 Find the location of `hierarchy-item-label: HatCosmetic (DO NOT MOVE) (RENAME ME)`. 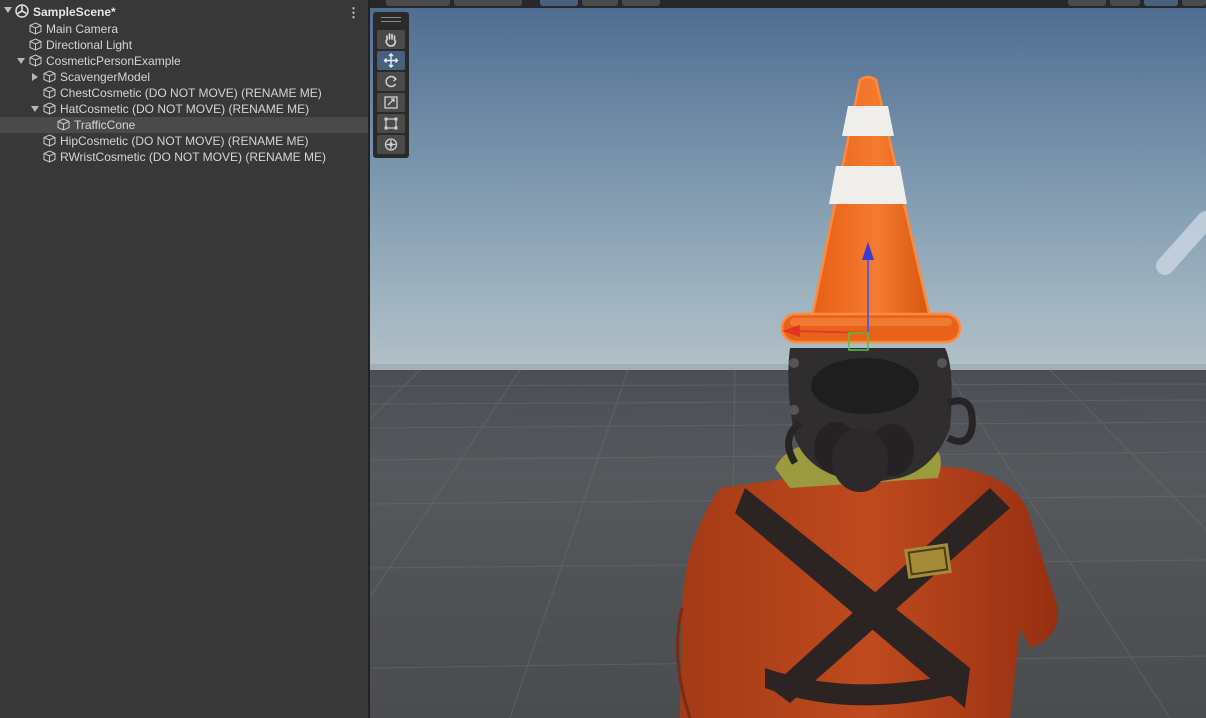

hierarchy-item-label: HatCosmetic (DO NOT MOVE) (RENAME ME) is located at coordinates (185, 109).